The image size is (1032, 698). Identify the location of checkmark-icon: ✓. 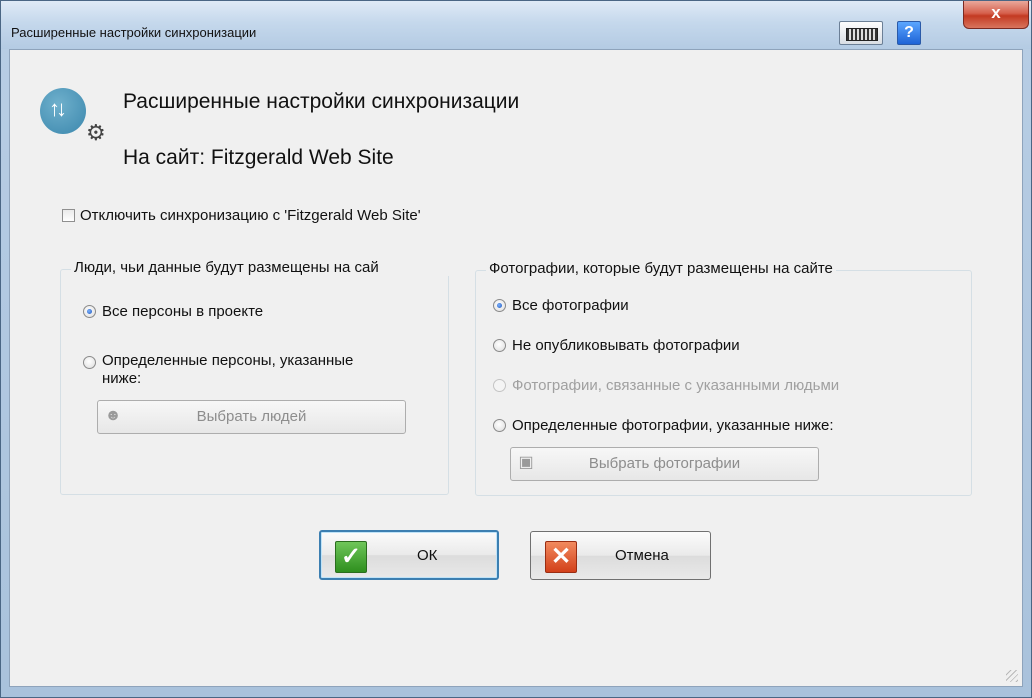
(351, 557).